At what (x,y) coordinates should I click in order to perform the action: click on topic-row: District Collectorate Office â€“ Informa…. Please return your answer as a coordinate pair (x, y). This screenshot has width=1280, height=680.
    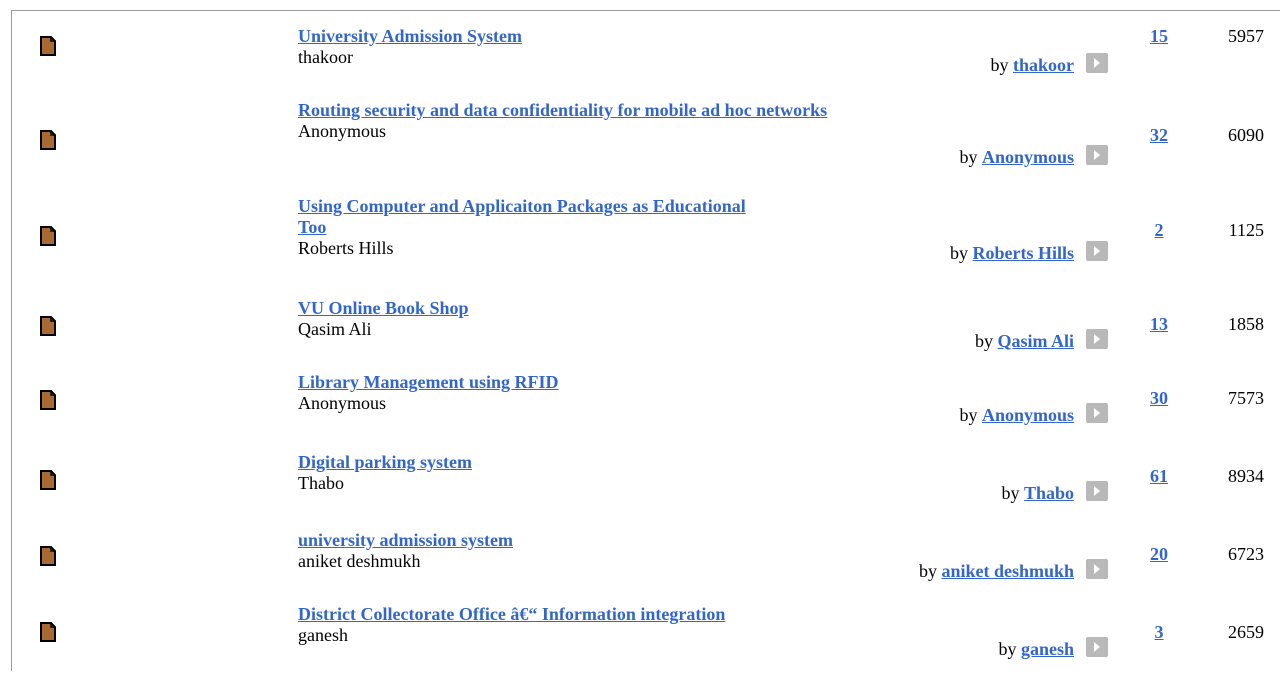
    Looking at the image, I should click on (640, 642).